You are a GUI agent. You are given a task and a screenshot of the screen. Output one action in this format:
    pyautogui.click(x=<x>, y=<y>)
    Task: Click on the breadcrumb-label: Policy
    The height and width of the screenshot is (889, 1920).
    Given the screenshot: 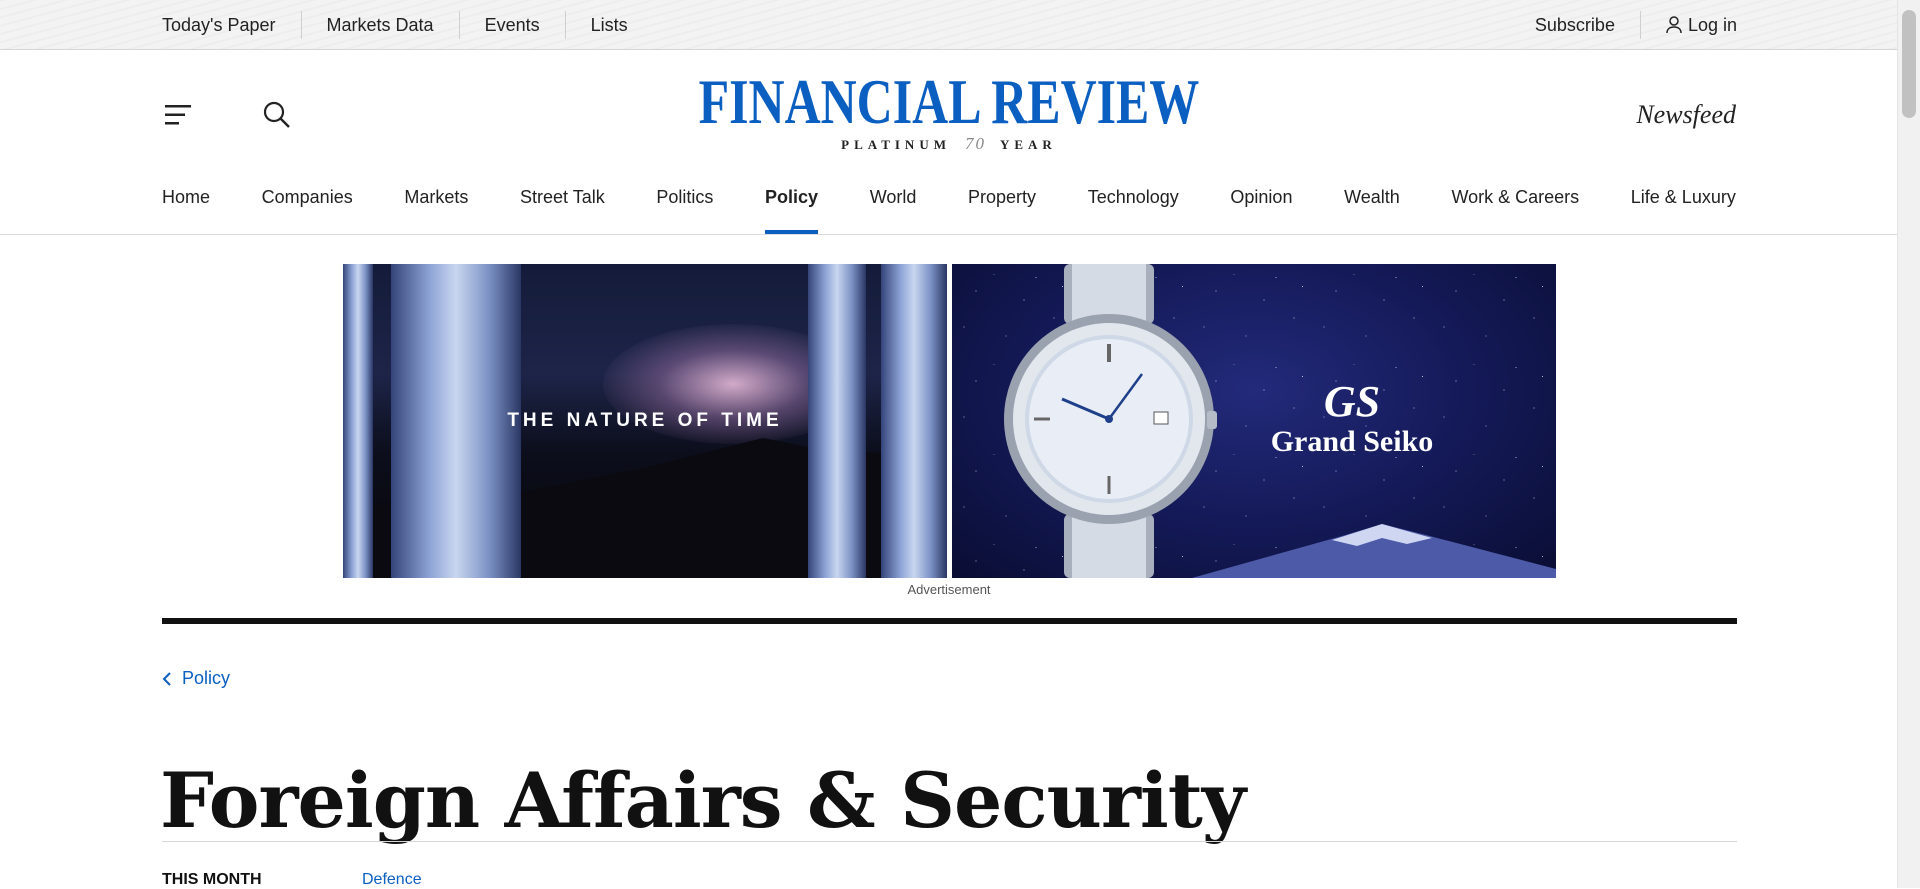 What is the action you would take?
    pyautogui.click(x=206, y=678)
    